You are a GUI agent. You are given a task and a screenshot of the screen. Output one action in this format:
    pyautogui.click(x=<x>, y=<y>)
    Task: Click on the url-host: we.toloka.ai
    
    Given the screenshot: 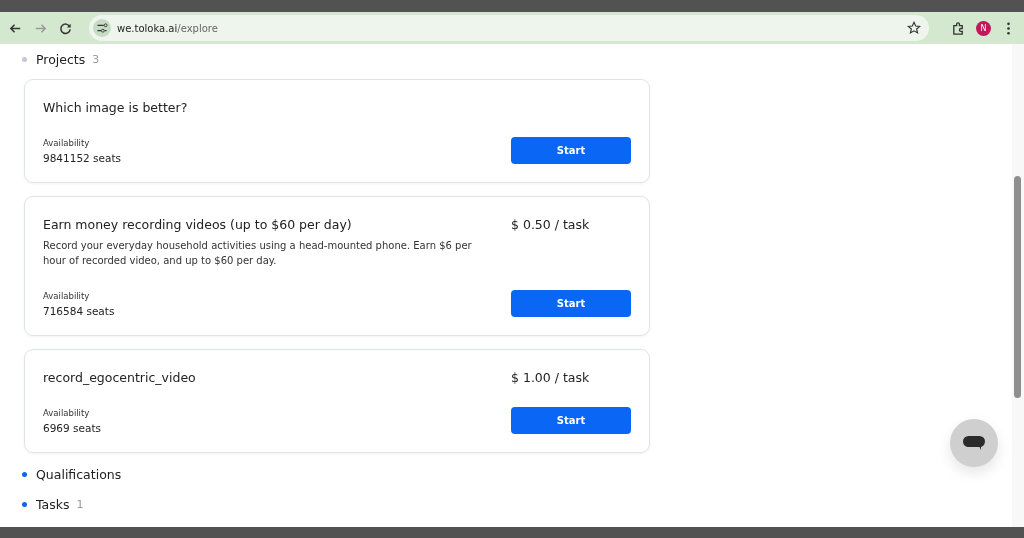 What is the action you would take?
    pyautogui.click(x=147, y=28)
    